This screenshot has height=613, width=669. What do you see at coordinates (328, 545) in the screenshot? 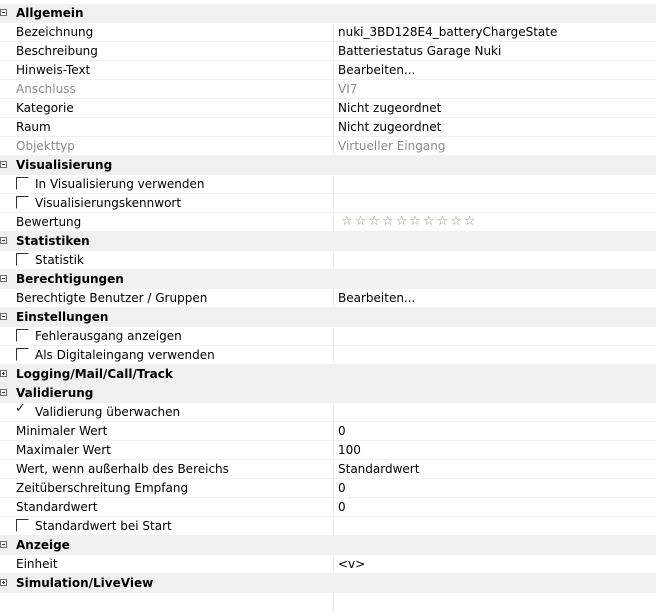
I see `category-anzeige: Anzeige` at bounding box center [328, 545].